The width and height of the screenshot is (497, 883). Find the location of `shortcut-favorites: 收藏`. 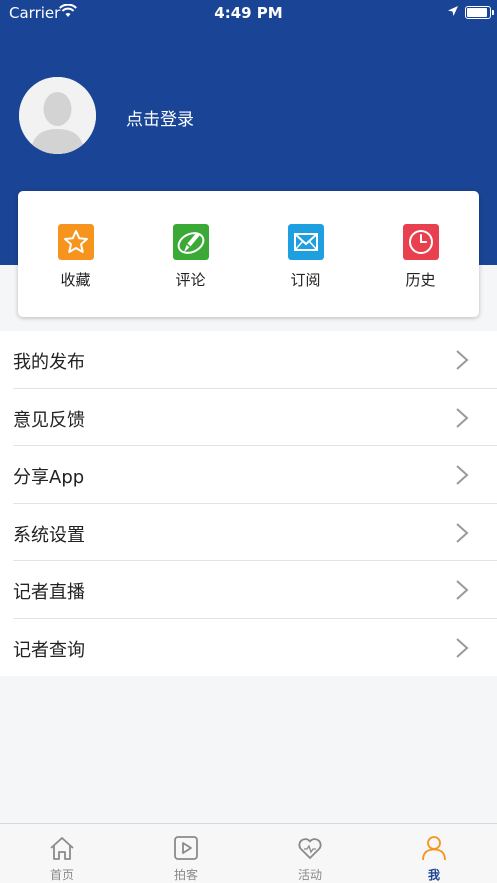

shortcut-favorites: 收藏 is located at coordinates (75, 254).